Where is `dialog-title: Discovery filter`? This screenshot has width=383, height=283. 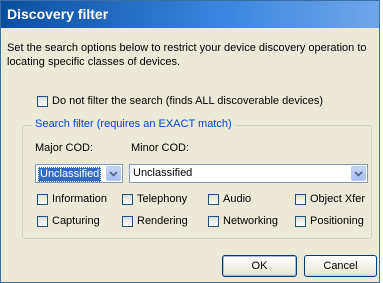 dialog-title: Discovery filter is located at coordinates (190, 14).